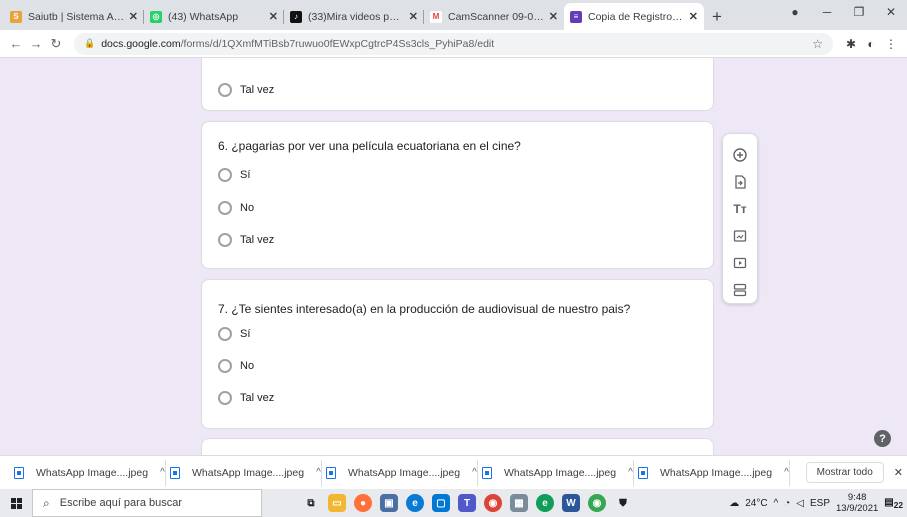  What do you see at coordinates (16, 16) in the screenshot?
I see `saiutb-favicon-icon: S` at bounding box center [16, 16].